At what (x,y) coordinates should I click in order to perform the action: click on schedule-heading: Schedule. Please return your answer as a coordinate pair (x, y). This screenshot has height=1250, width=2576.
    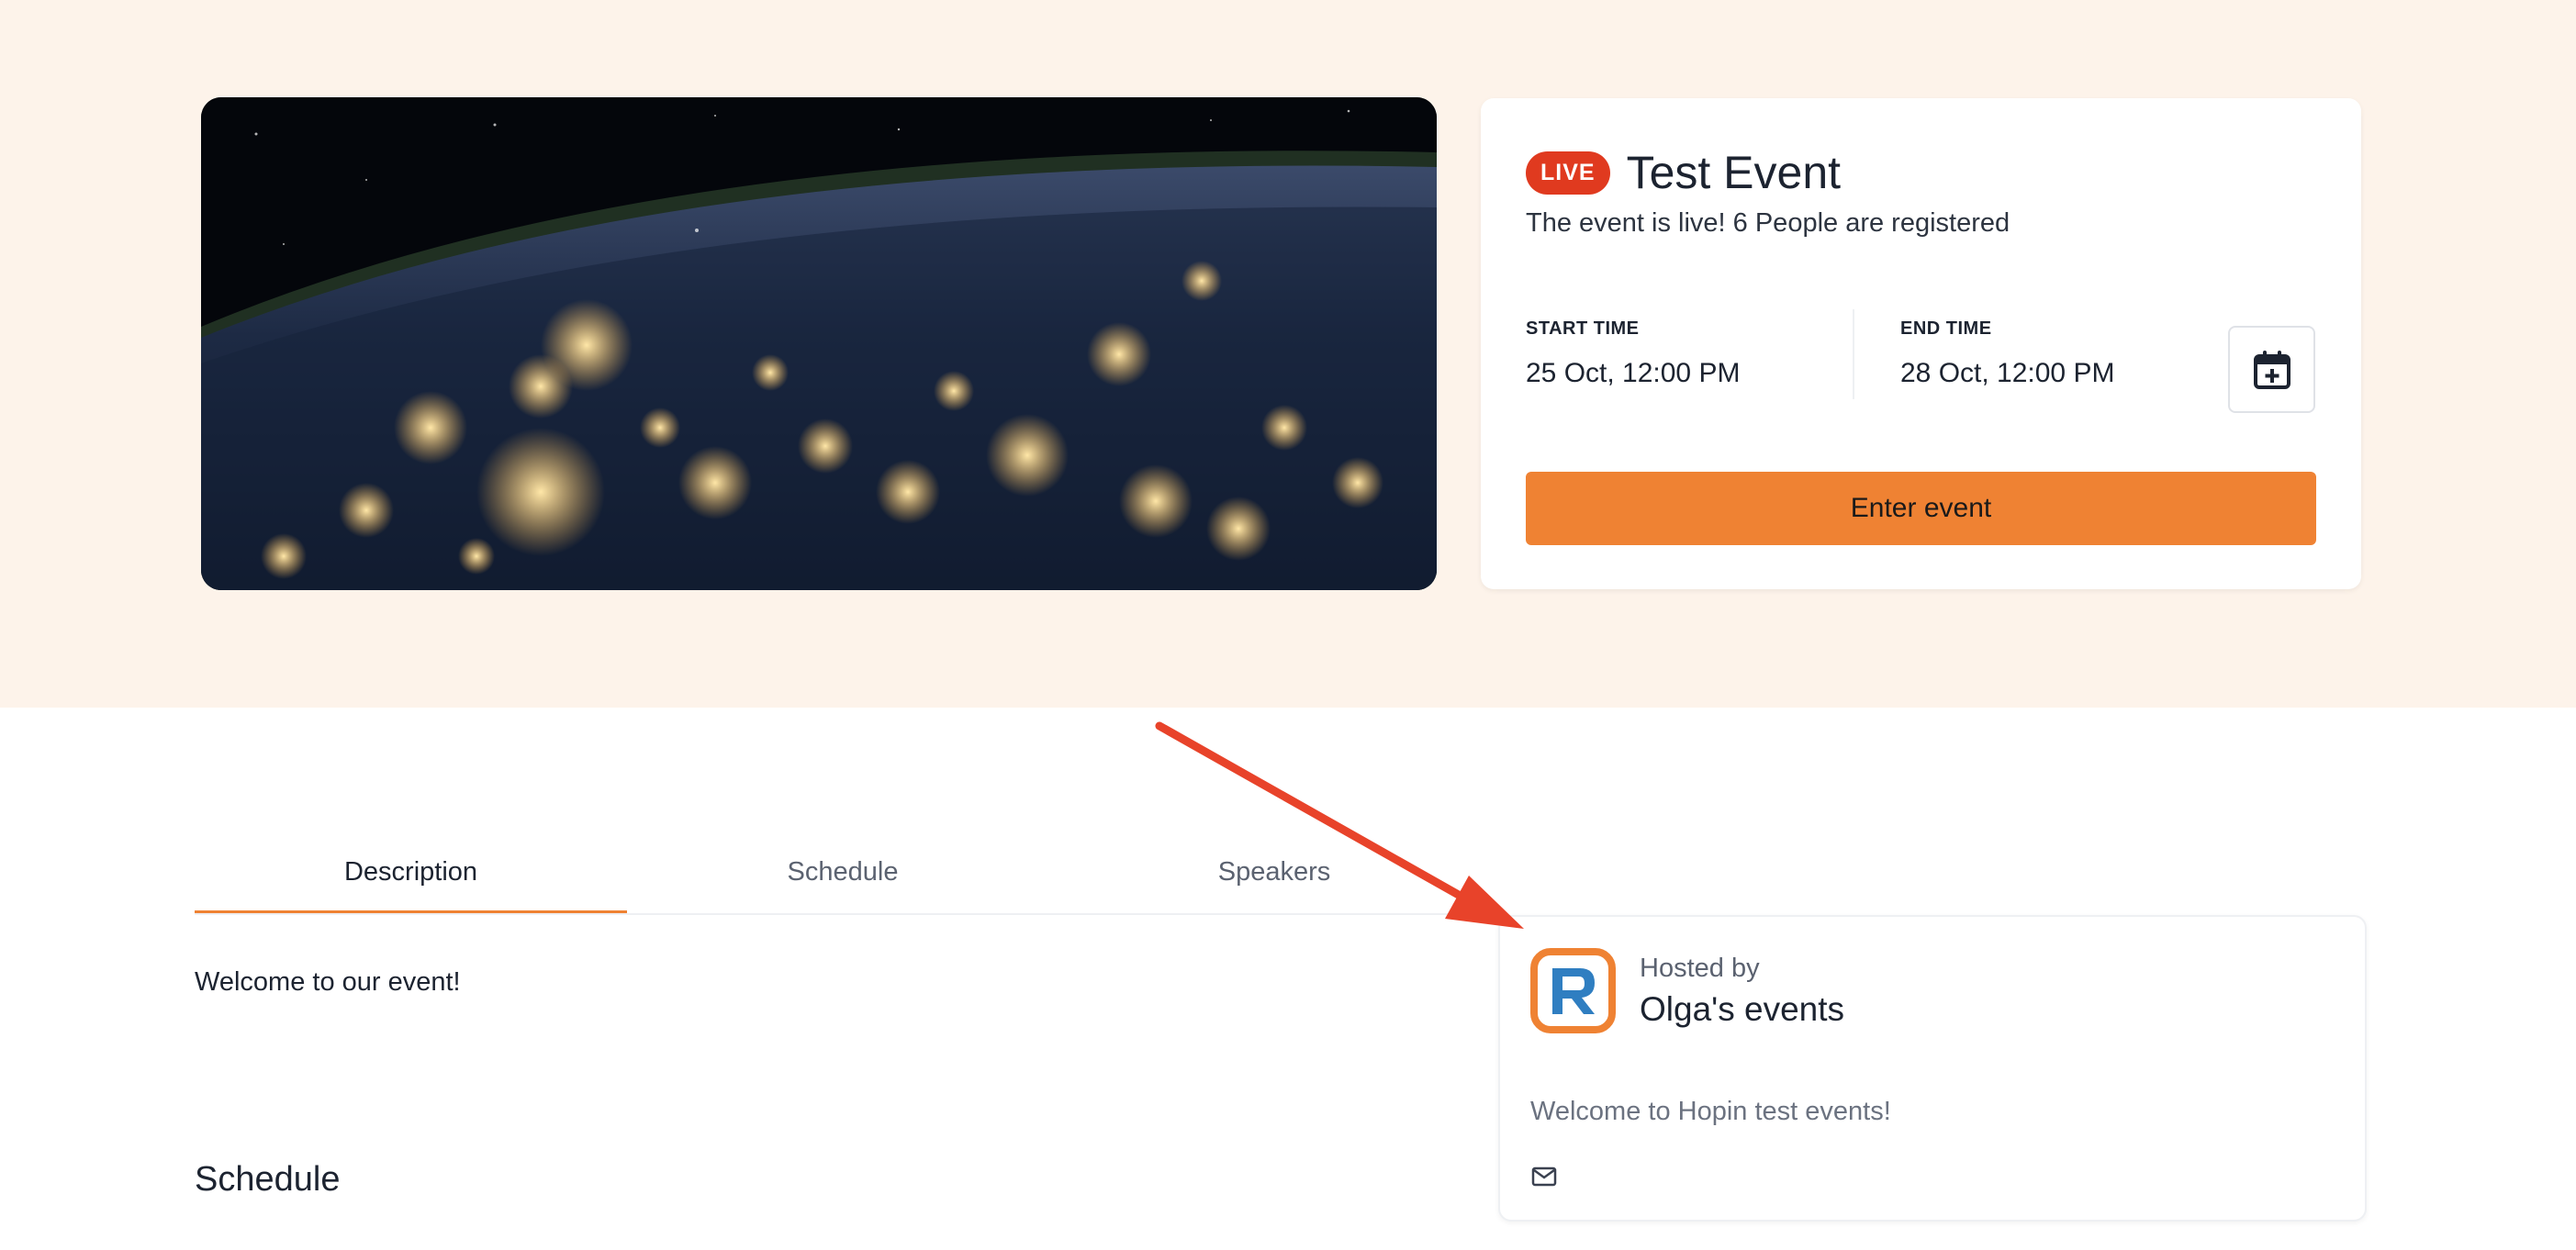
    Looking at the image, I should click on (268, 1179).